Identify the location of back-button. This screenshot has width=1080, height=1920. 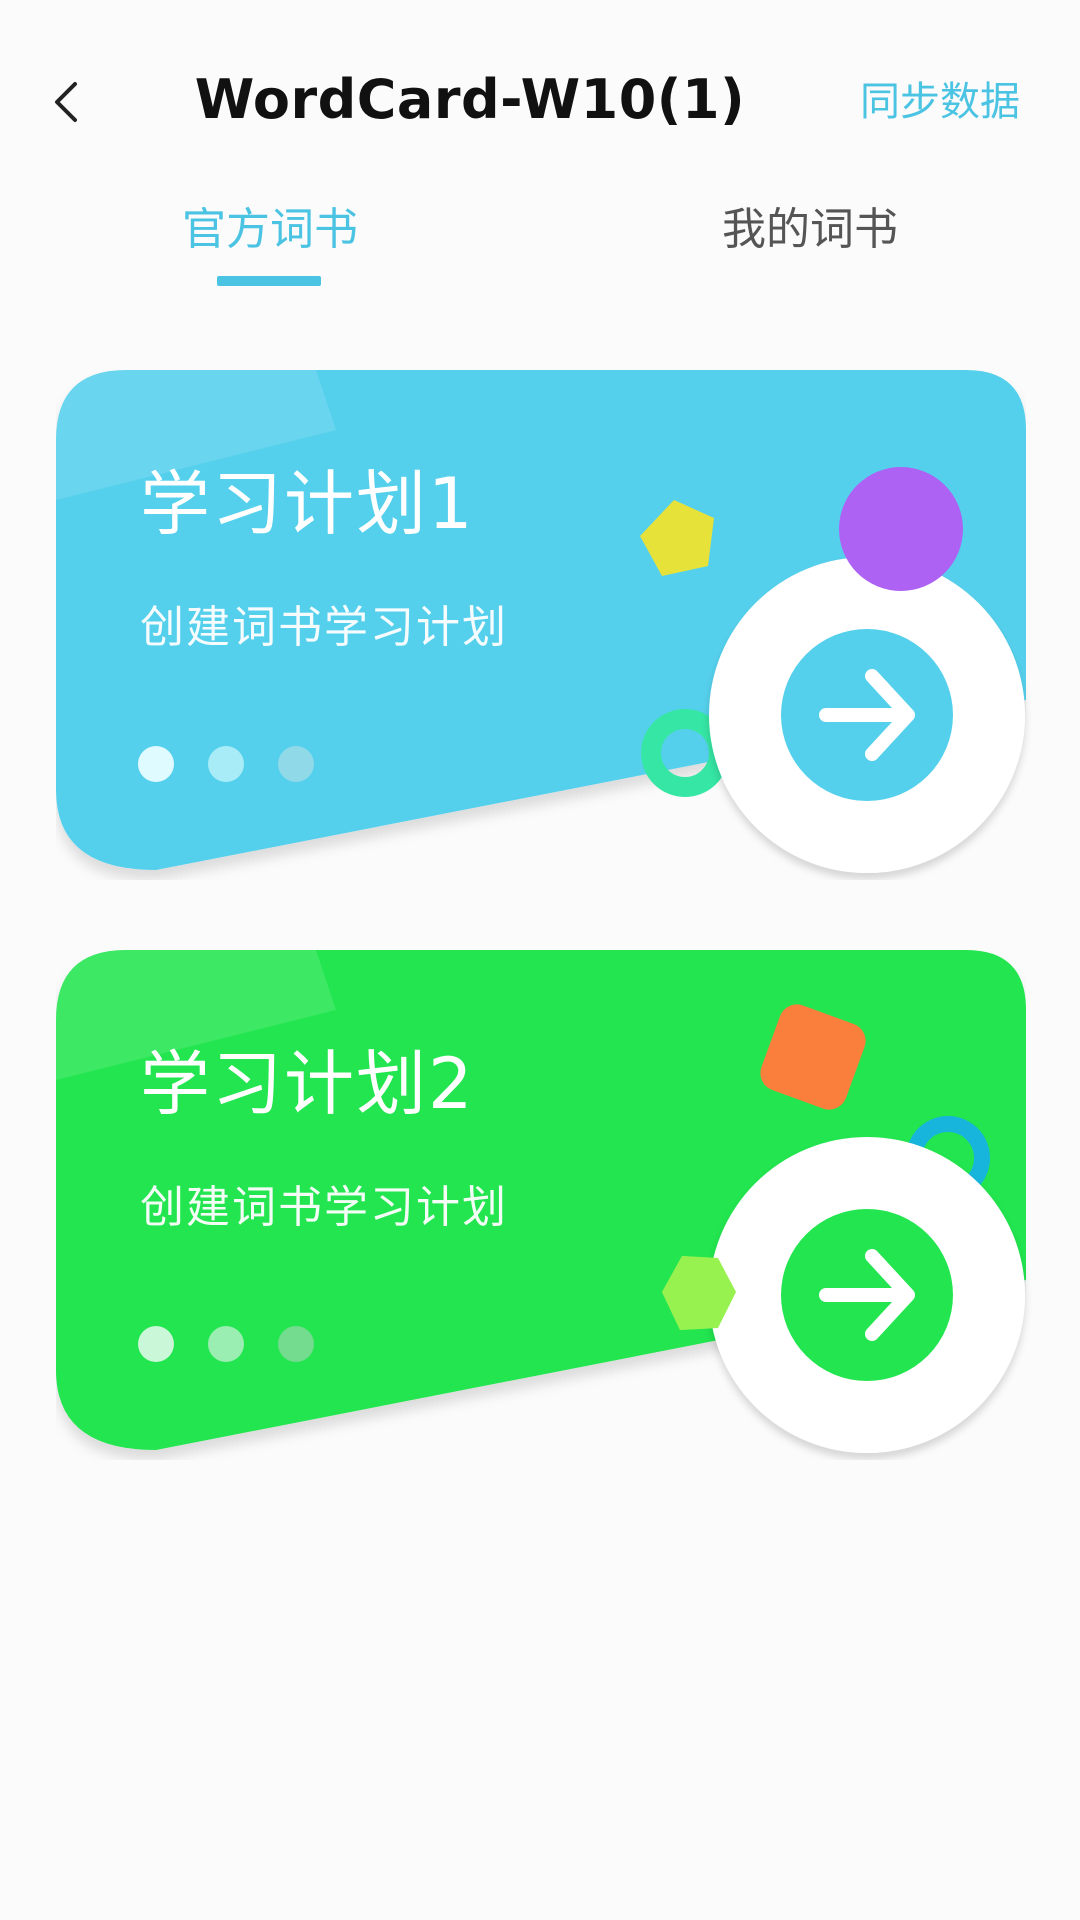
(66, 102).